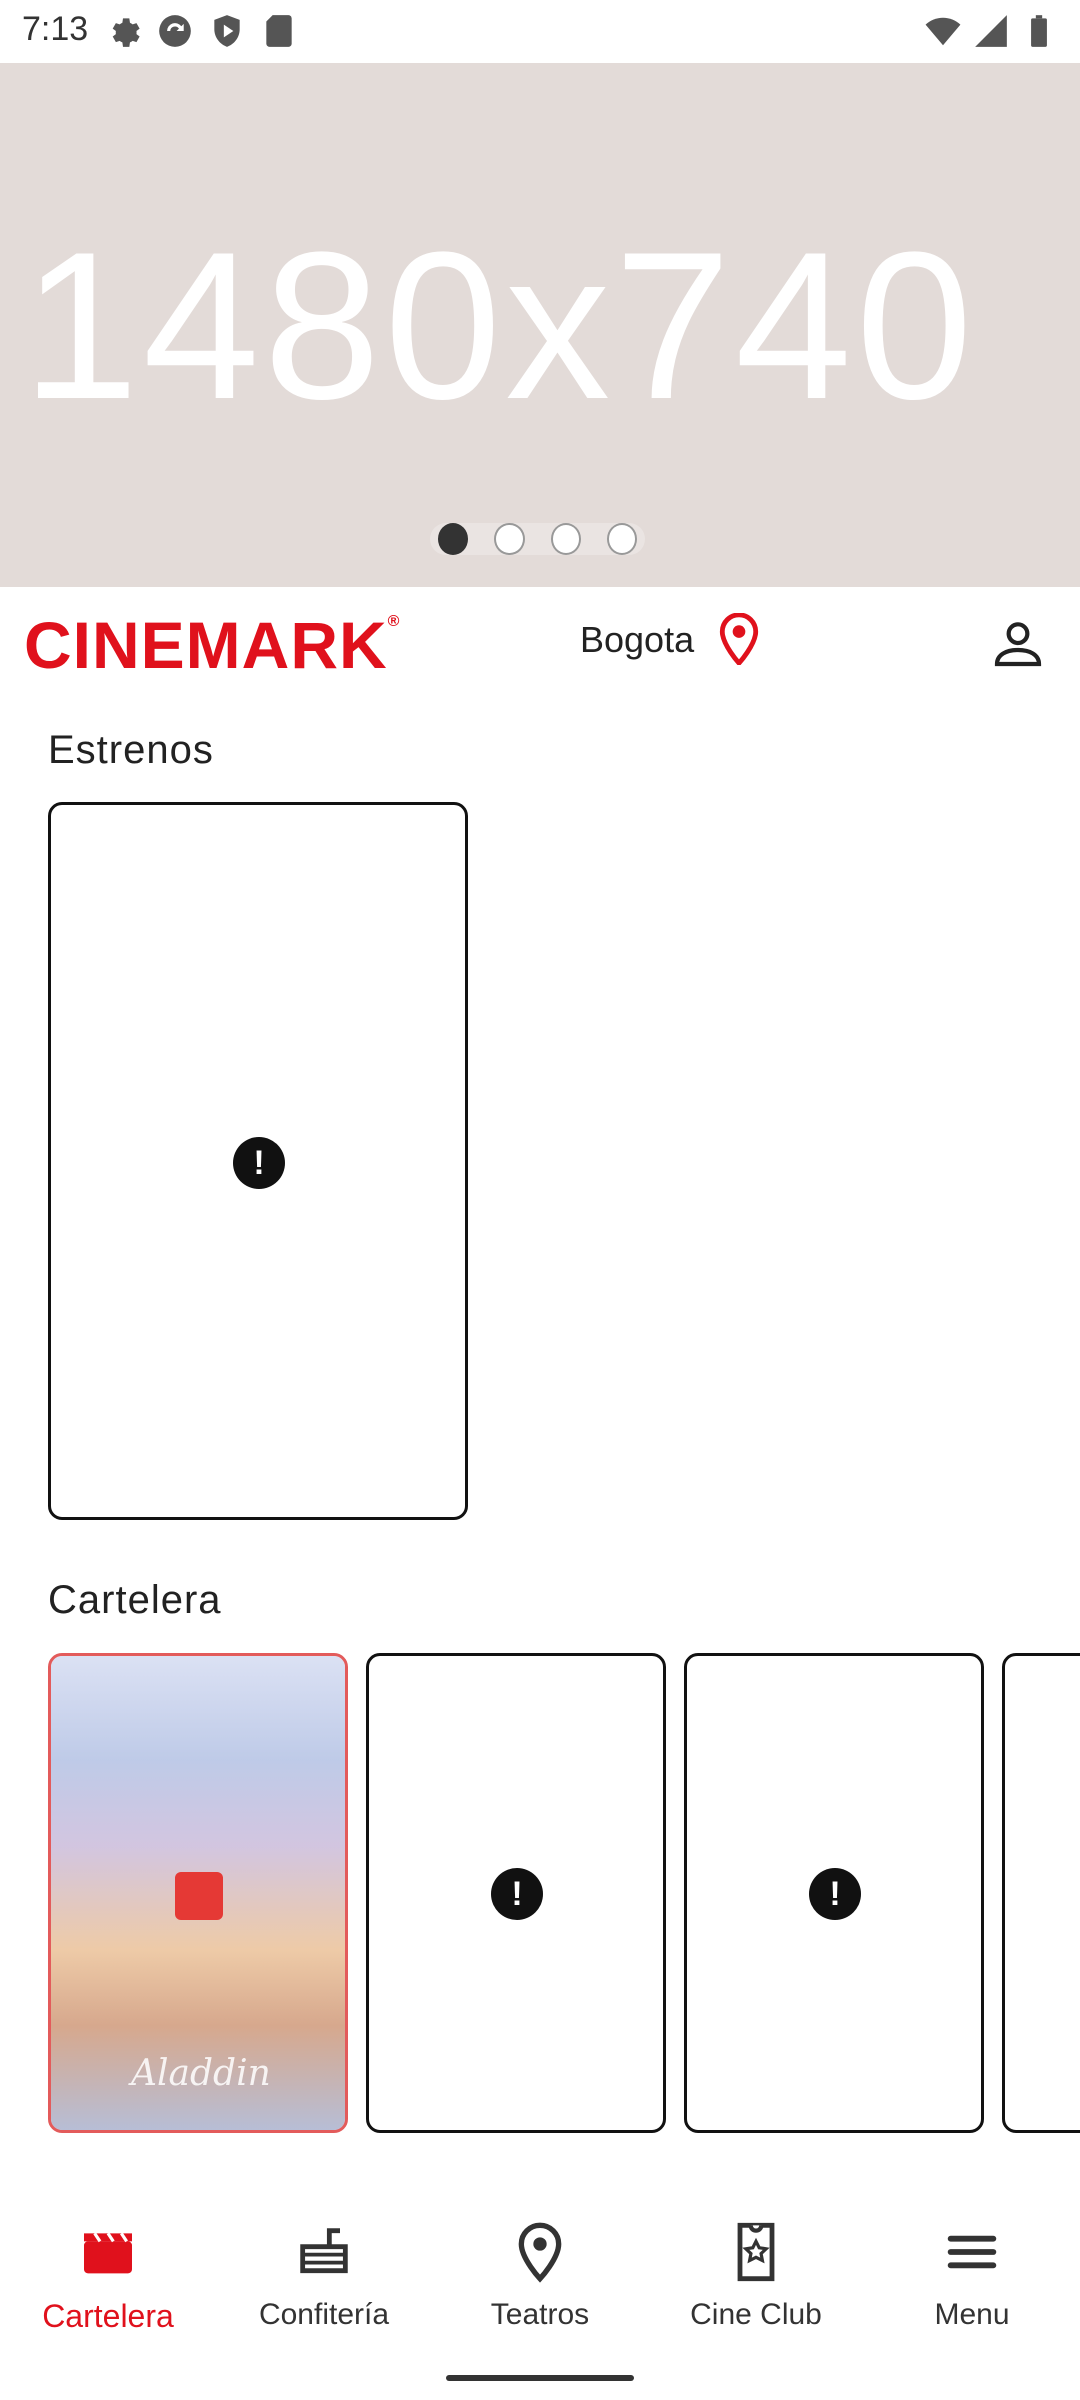 The image size is (1080, 2400). I want to click on sync-icon, so click(175, 31).